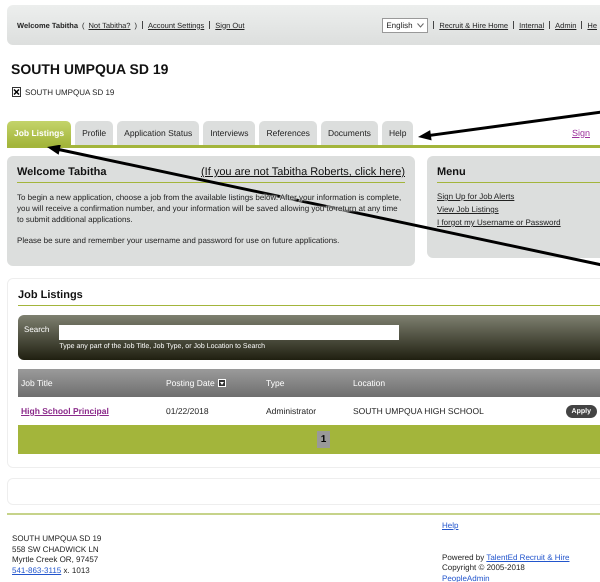 This screenshot has width=600, height=582. I want to click on sign-link: Sign, so click(581, 133).